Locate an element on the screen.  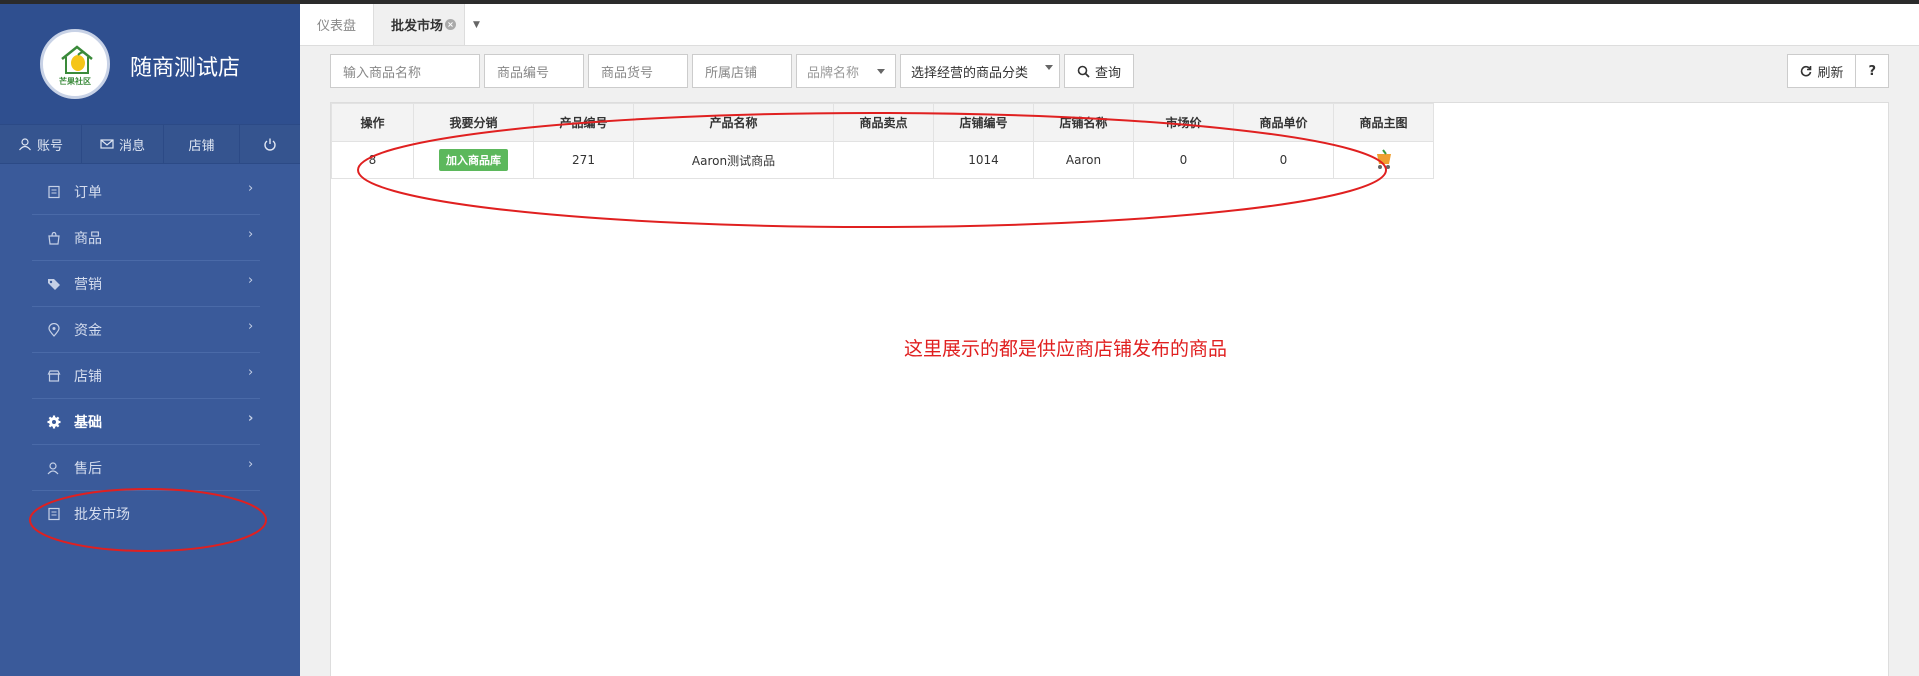
quick-bar: 账号 消息 店铺 is located at coordinates (150, 144).